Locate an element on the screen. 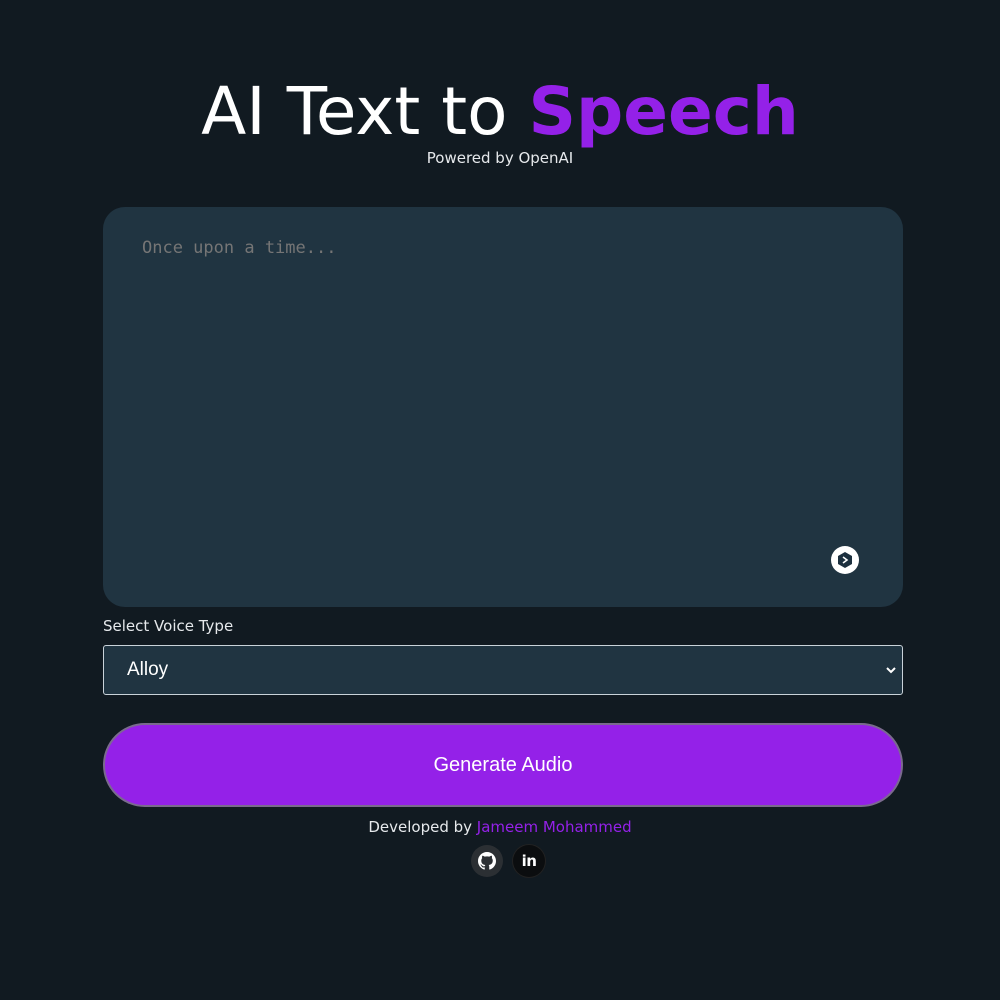 This screenshot has height=1000, width=1000. github-icon is located at coordinates (487, 861).